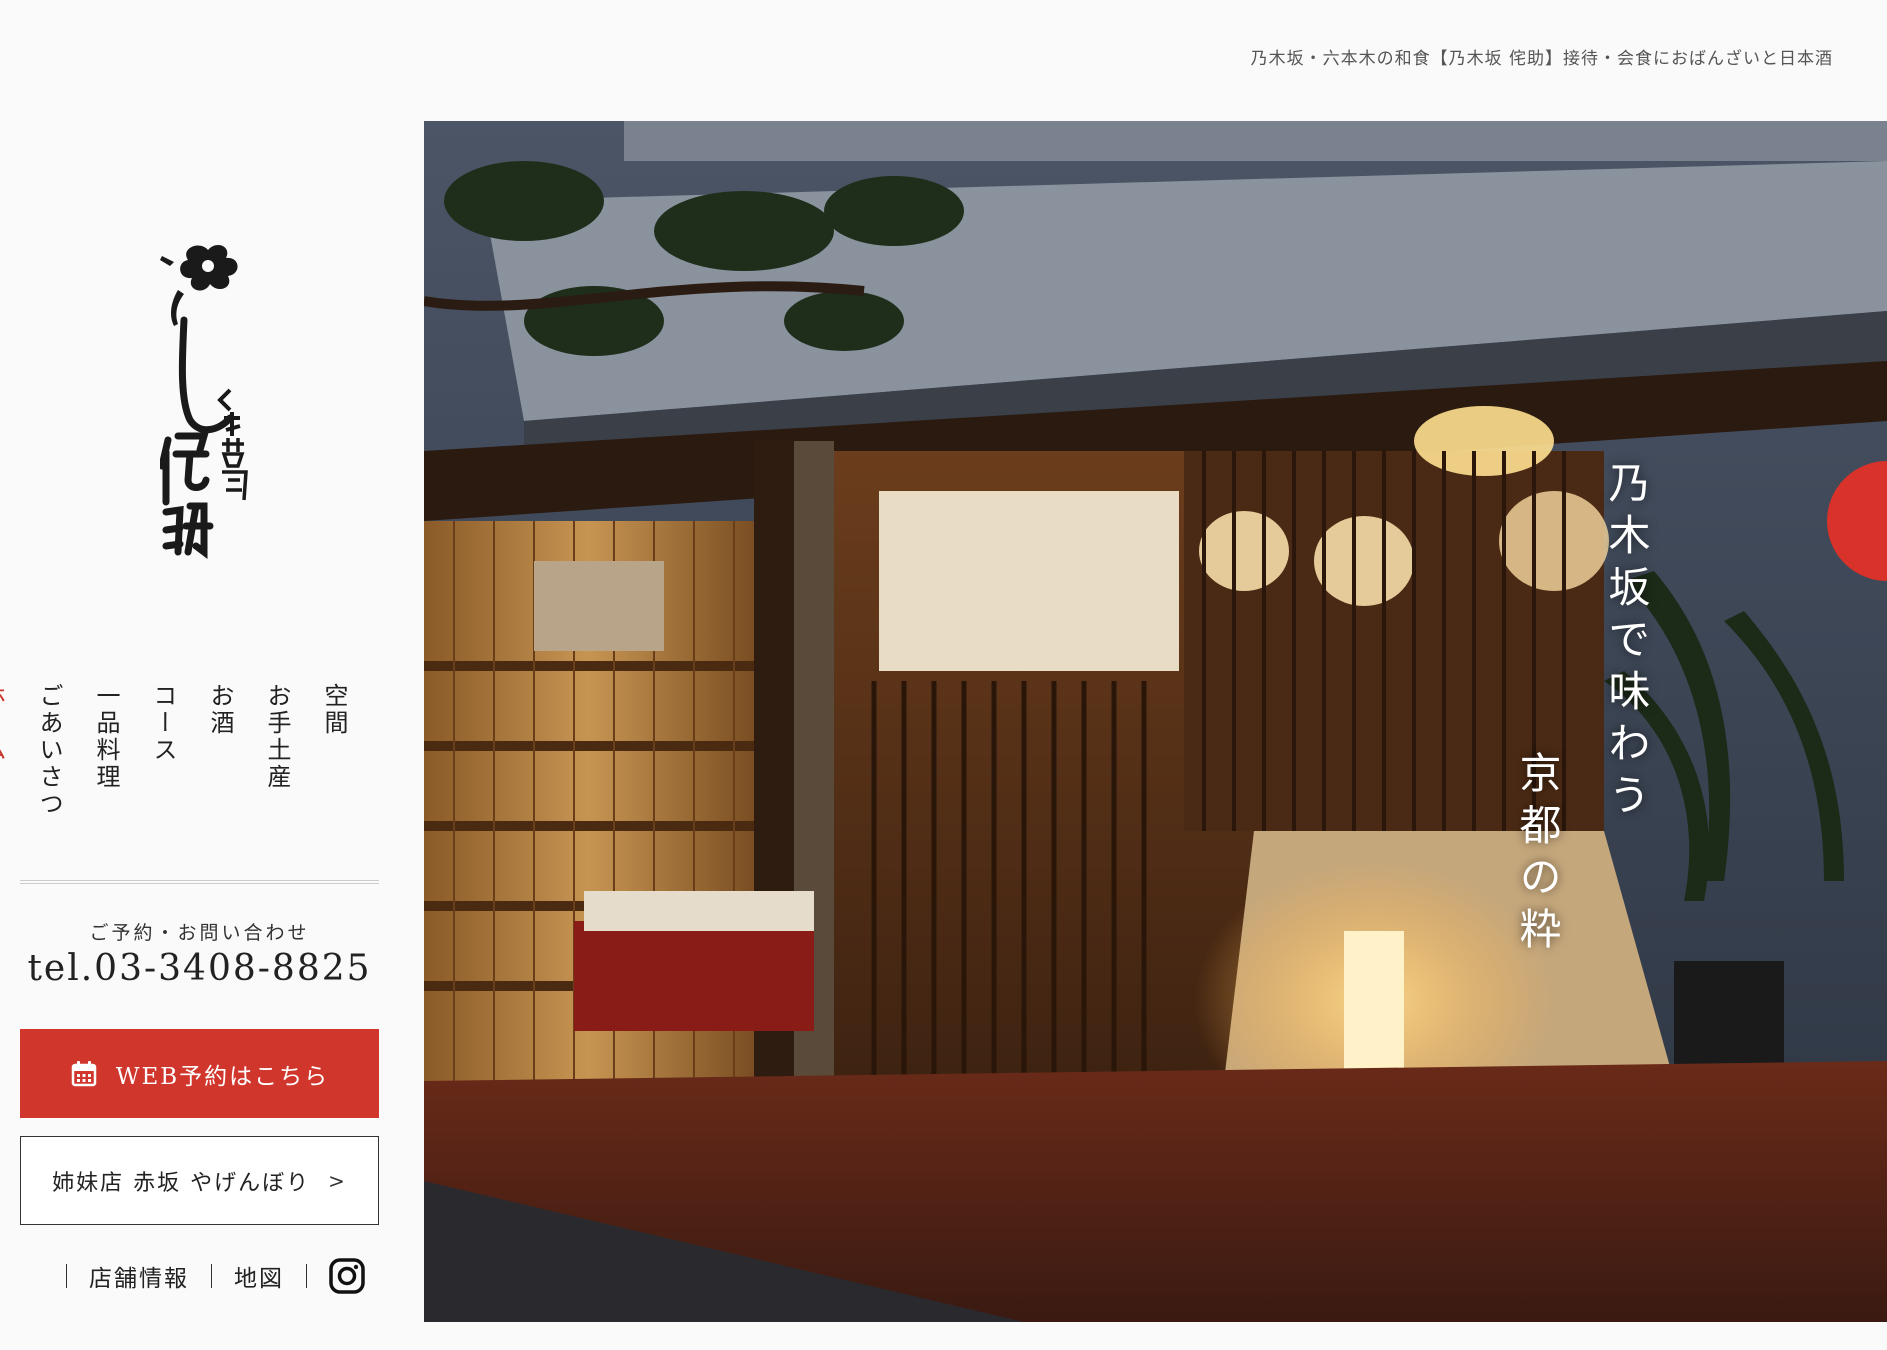 Image resolution: width=1887 pixels, height=1350 pixels. I want to click on vertical-nav: 空間 お手土産 お酒 コース 一品料理 ごあいさつ ホーム, so click(183, 763).